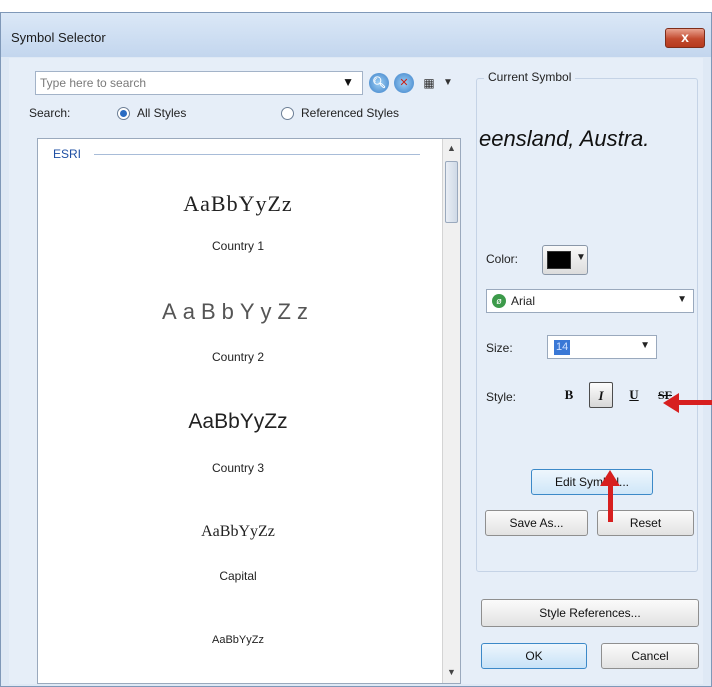 This screenshot has width=712, height=687. What do you see at coordinates (501, 397) in the screenshot?
I see `style-label: Style:` at bounding box center [501, 397].